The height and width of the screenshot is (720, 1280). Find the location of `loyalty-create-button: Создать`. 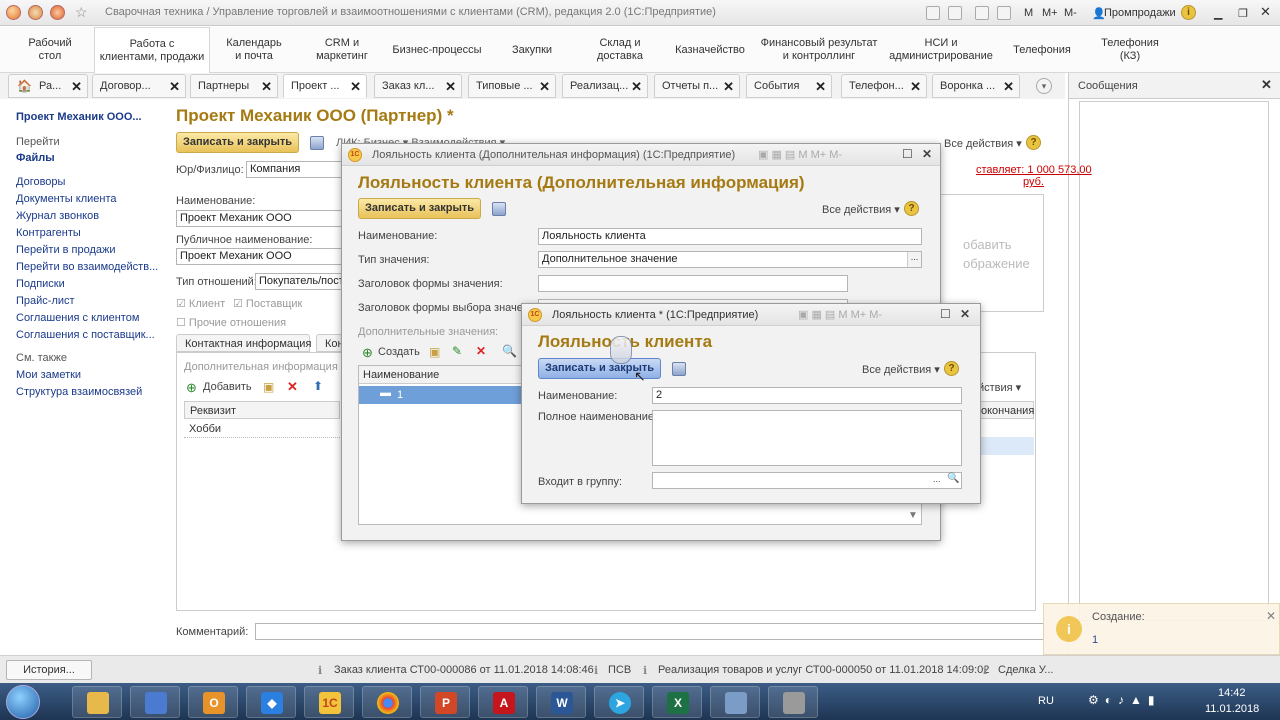

loyalty-create-button: Создать is located at coordinates (399, 352).